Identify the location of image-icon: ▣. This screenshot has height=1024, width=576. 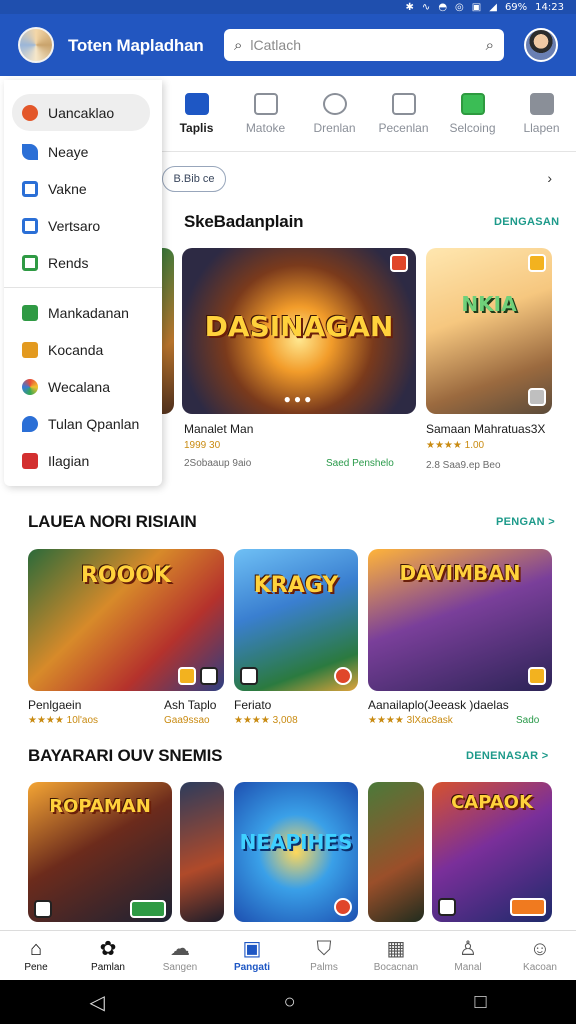
(476, 7).